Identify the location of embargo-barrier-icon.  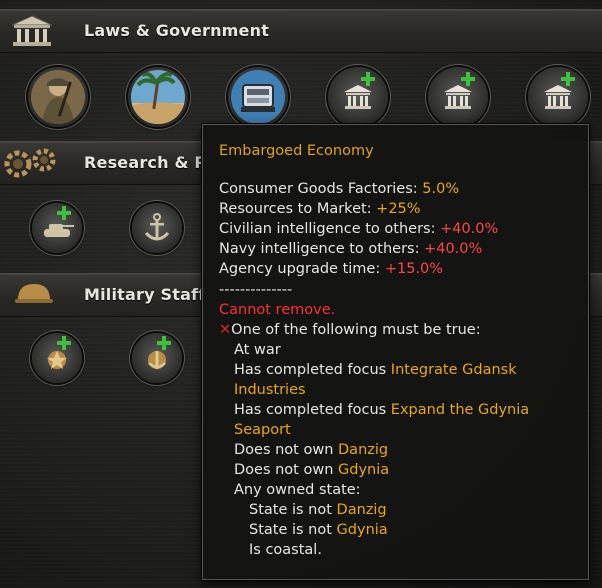
(258, 97).